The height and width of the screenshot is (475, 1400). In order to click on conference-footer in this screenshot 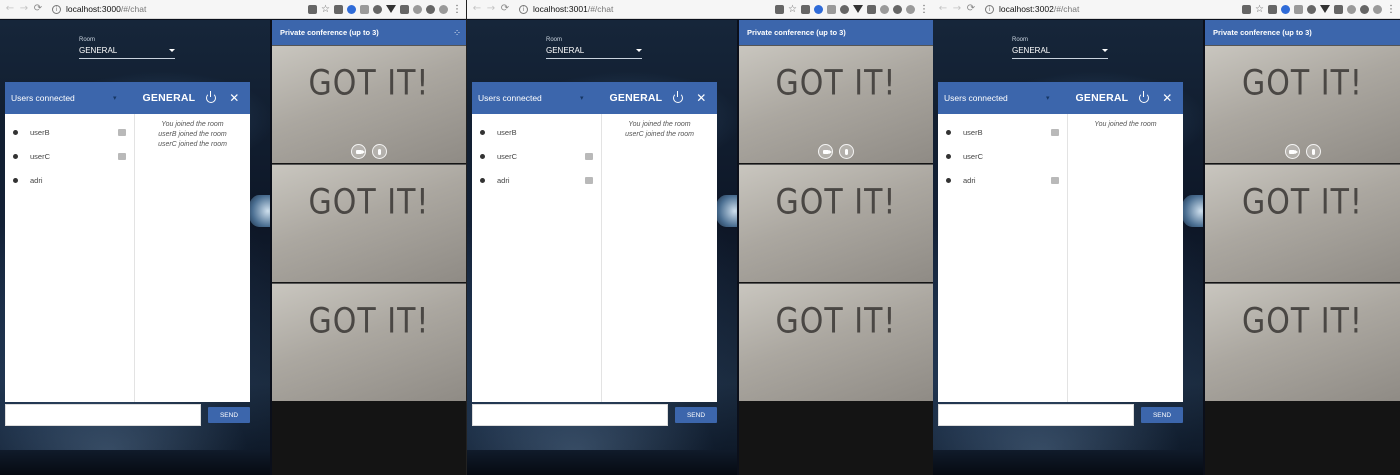, I will do `click(836, 438)`.